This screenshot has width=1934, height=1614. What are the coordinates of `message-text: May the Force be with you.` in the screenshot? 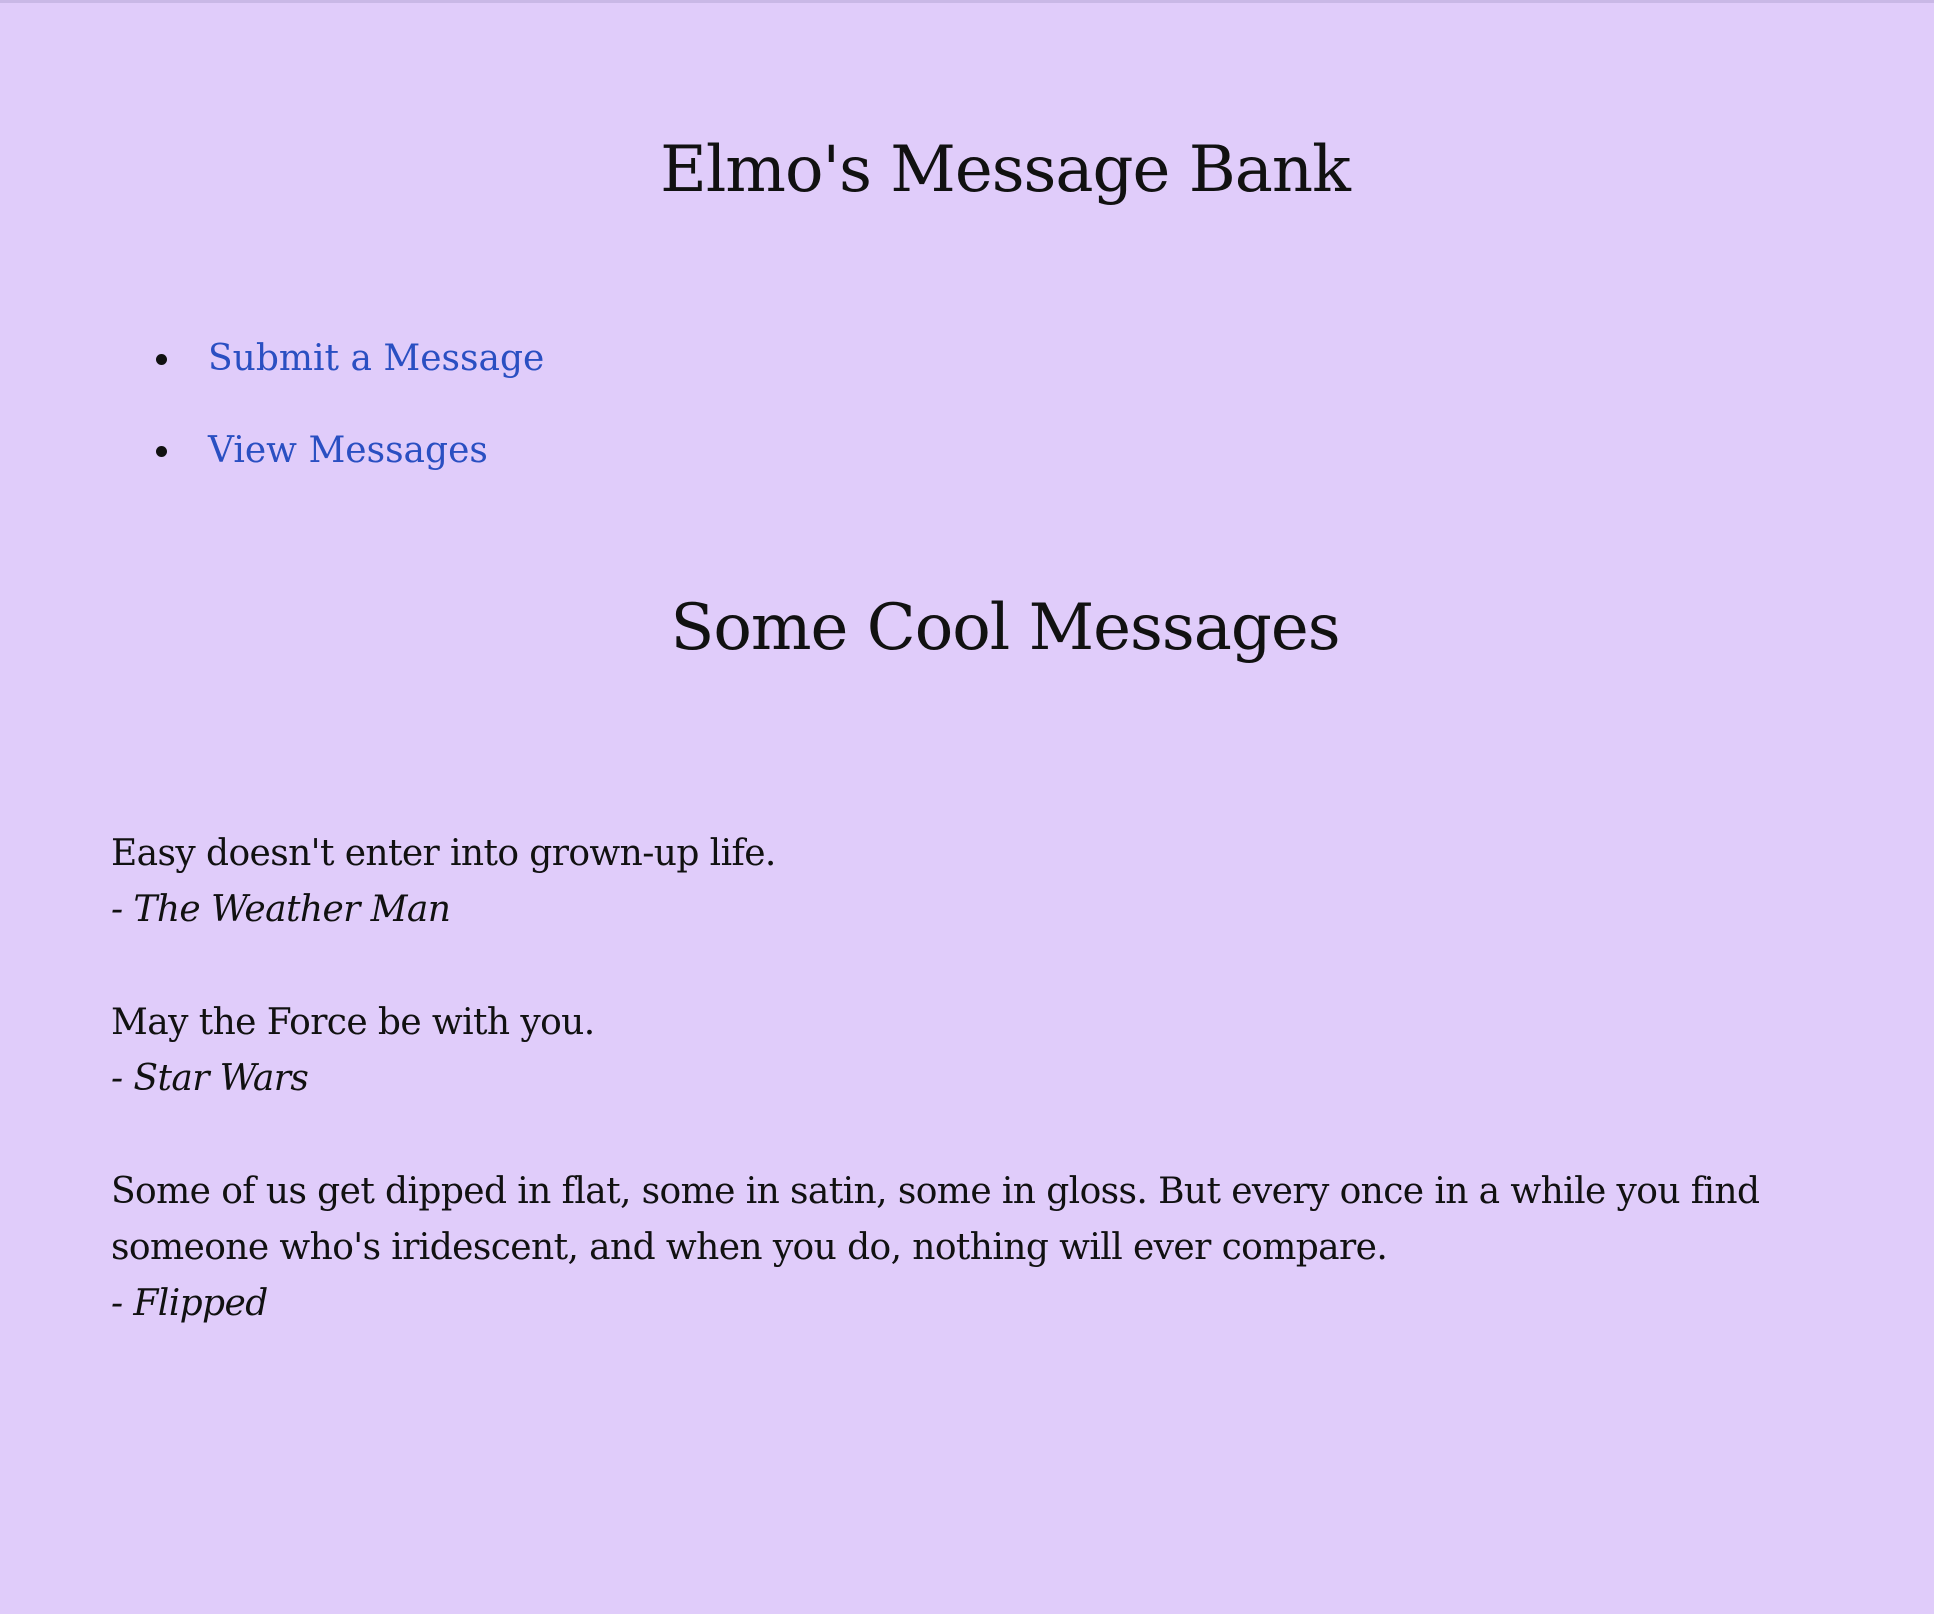 It's located at (353, 1022).